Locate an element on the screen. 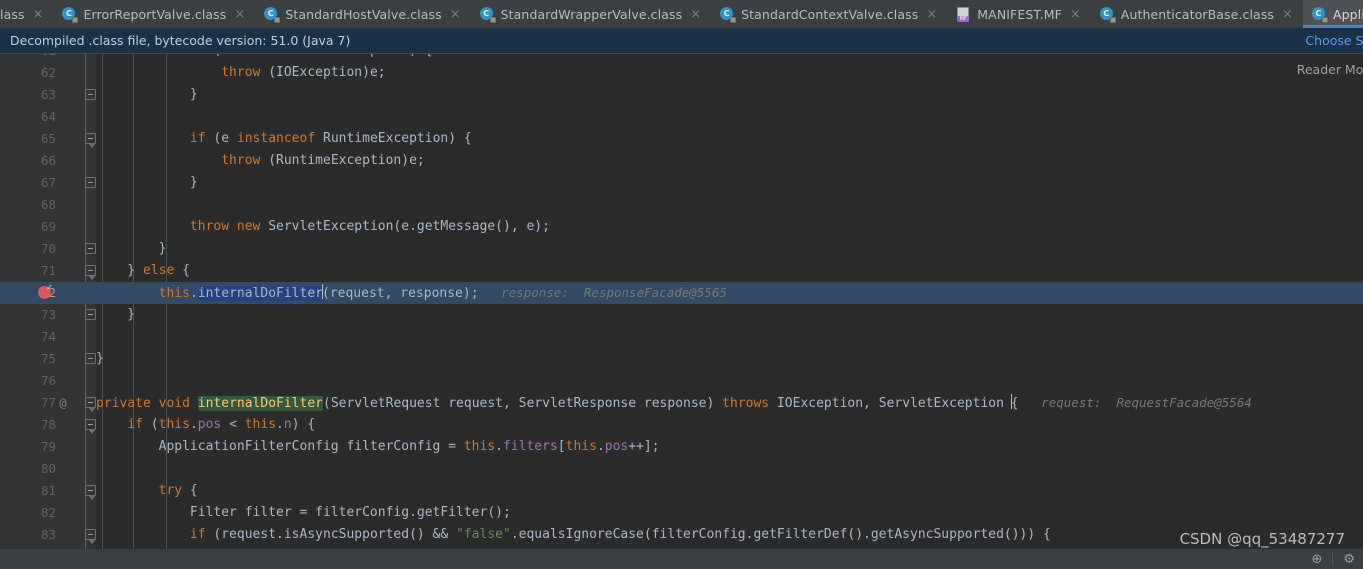 The width and height of the screenshot is (1363, 569). code-line-64: 64 is located at coordinates (681, 117).